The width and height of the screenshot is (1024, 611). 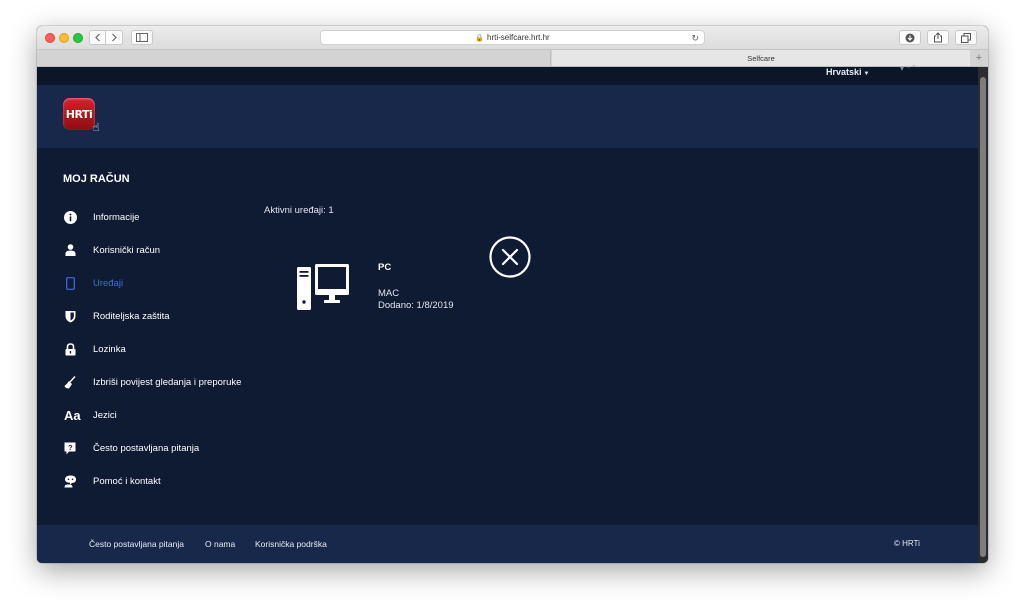 What do you see at coordinates (64, 38) in the screenshot?
I see `minimize-window-button` at bounding box center [64, 38].